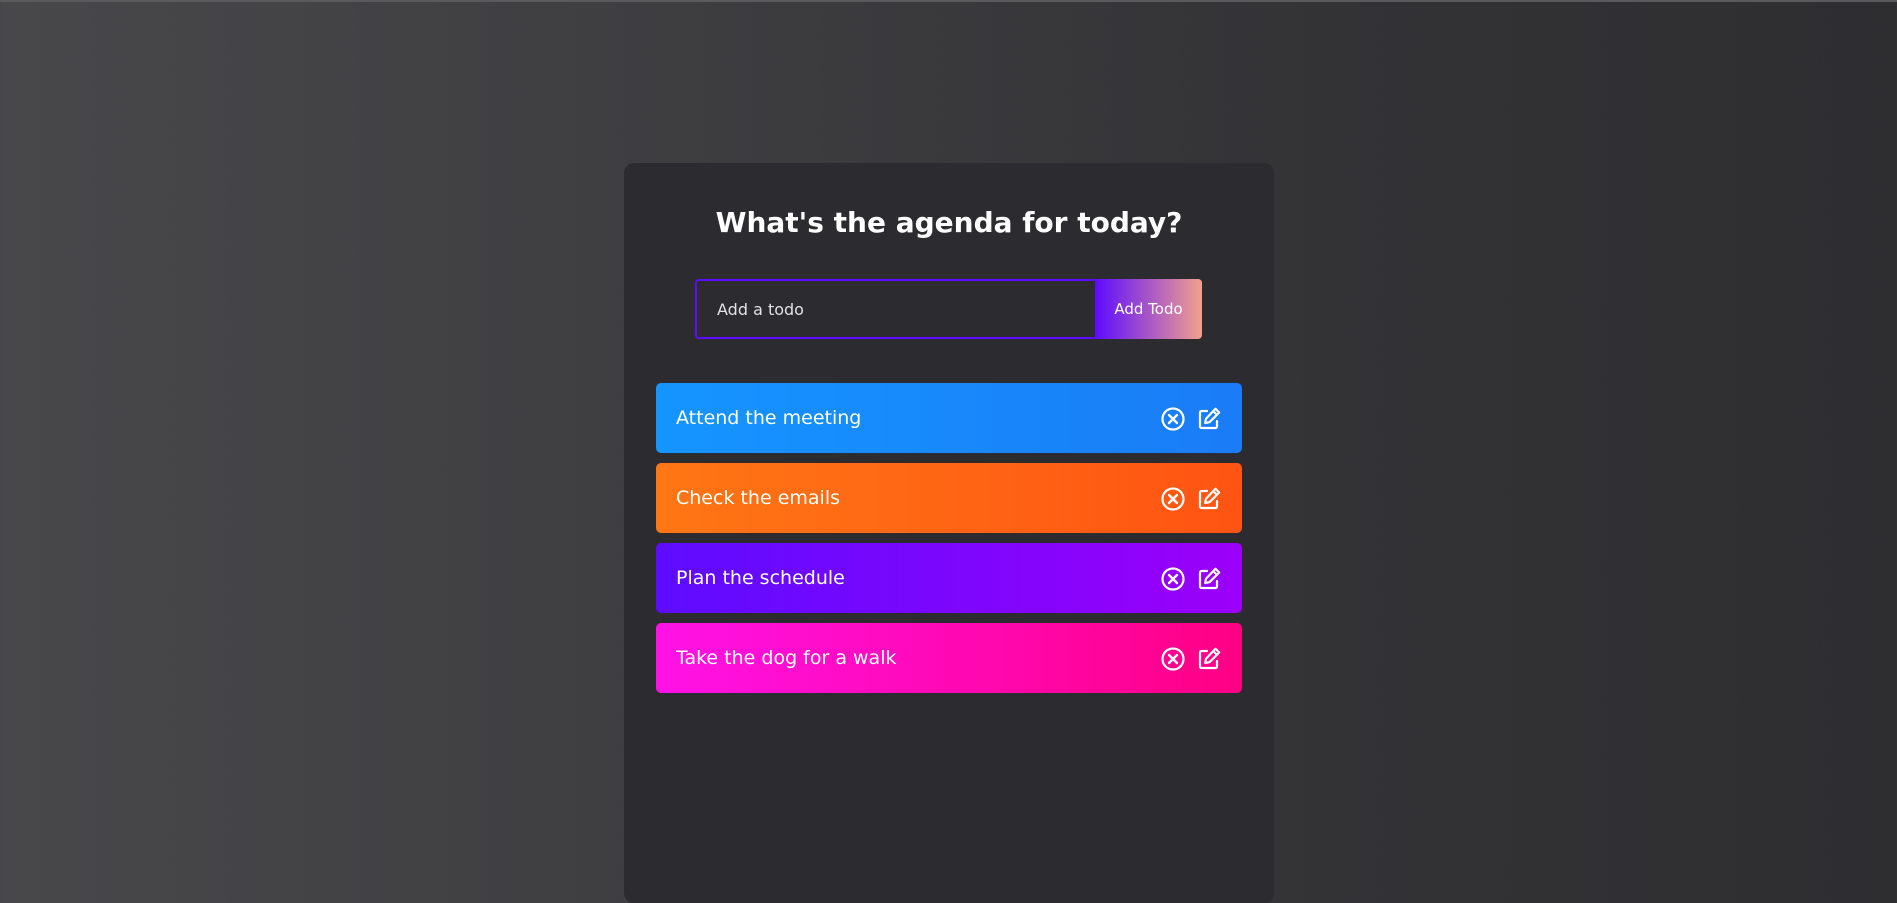  I want to click on todo-row: Check the emails, so click(949, 498).